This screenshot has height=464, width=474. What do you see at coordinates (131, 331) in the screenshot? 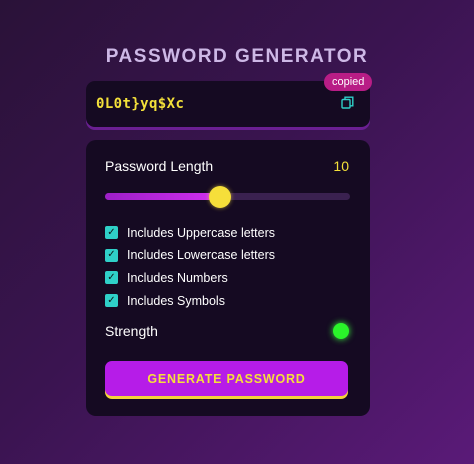
I see `strength-label: Strength` at bounding box center [131, 331].